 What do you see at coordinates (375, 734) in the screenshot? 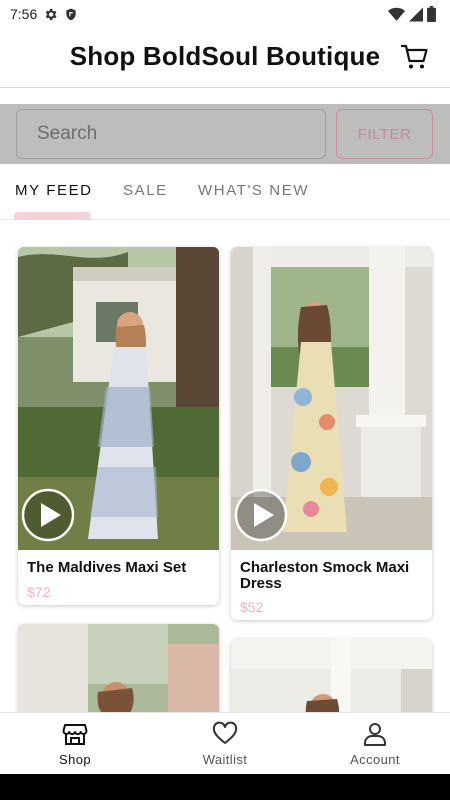
I see `person-icon` at bounding box center [375, 734].